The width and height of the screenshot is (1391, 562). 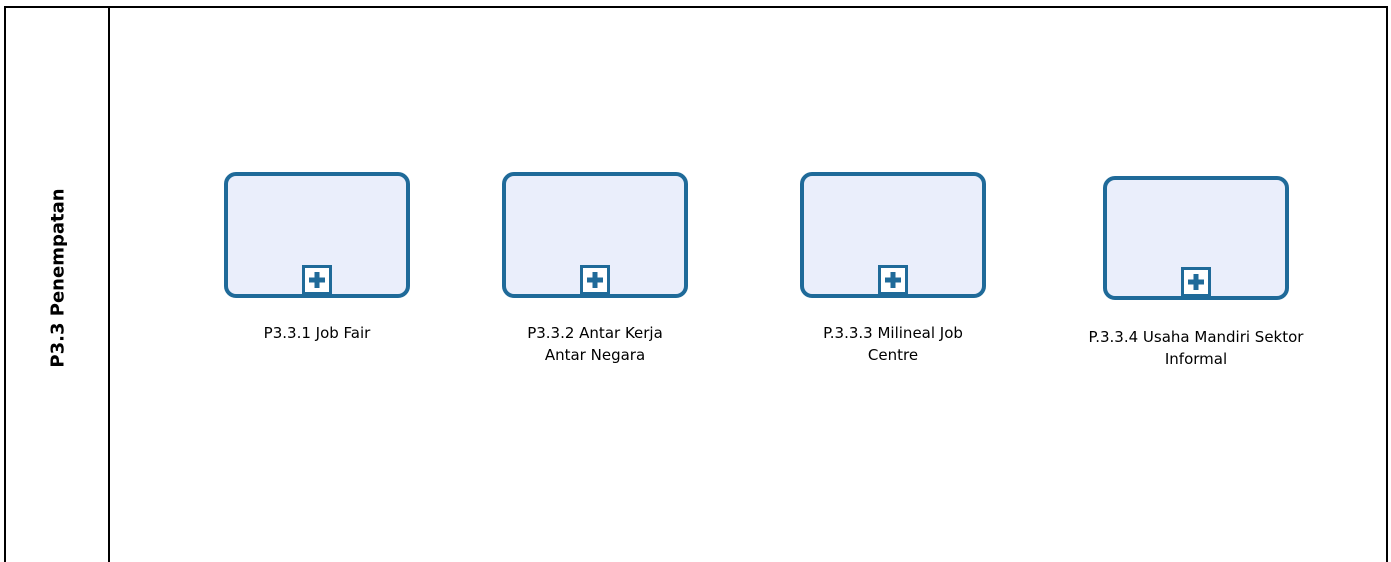 I want to click on task-label: P.3.3.3 Milineal Job Centre, so click(x=893, y=344).